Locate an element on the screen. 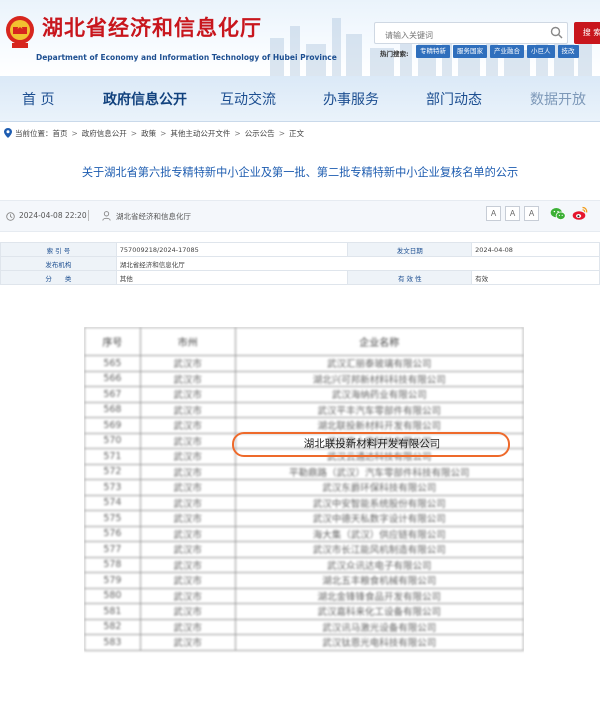 The height and width of the screenshot is (702, 600). company-name-cell: 武汉平丰汽车零部件有限公司 is located at coordinates (379, 409).